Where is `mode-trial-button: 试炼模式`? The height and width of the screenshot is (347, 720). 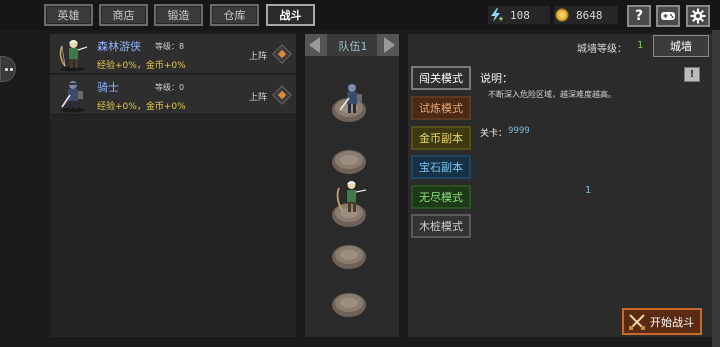
mode-trial-button: 试炼模式 is located at coordinates (441, 108).